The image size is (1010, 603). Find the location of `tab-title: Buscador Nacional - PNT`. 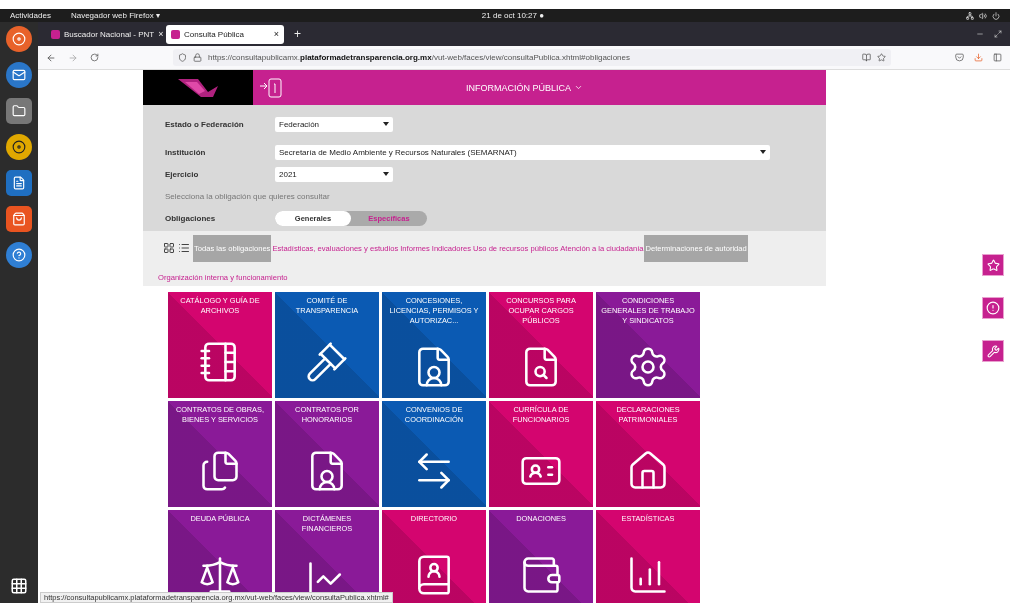

tab-title: Buscador Nacional - PNT is located at coordinates (109, 34).